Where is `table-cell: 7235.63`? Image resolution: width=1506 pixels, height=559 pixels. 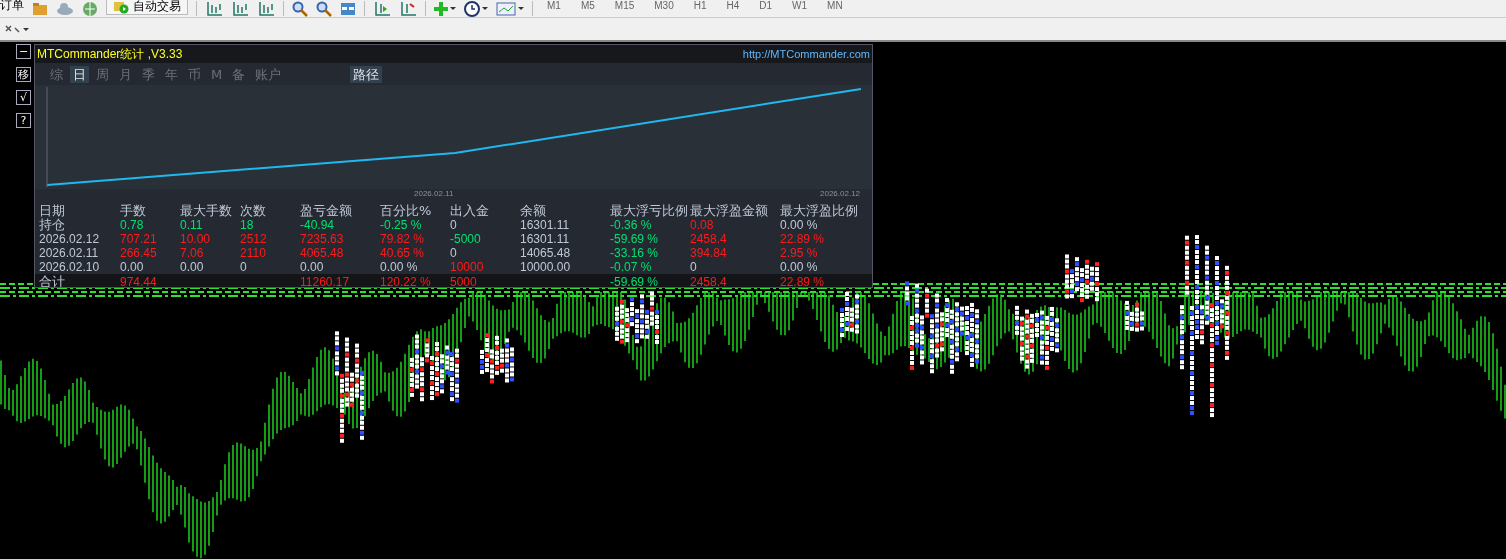 table-cell: 7235.63 is located at coordinates (322, 239).